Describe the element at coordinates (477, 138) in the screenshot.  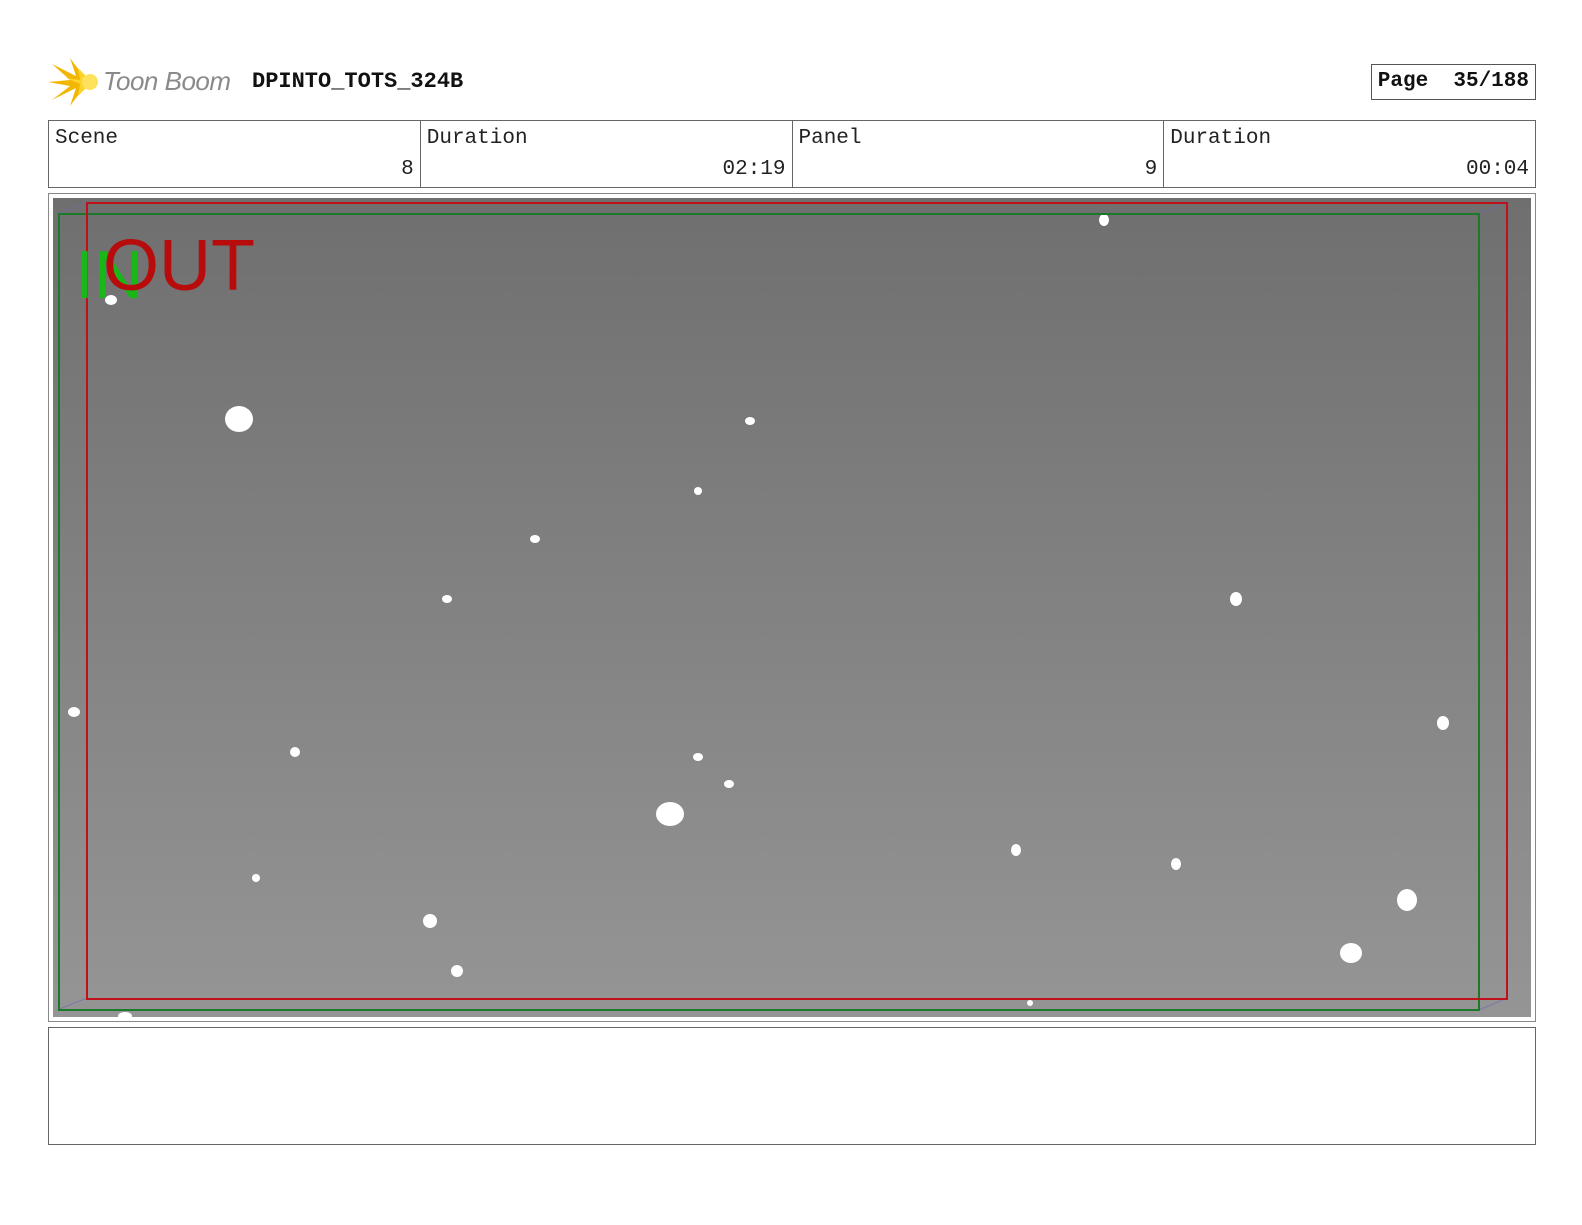
I see `scene-duration-label: Duration` at that location.